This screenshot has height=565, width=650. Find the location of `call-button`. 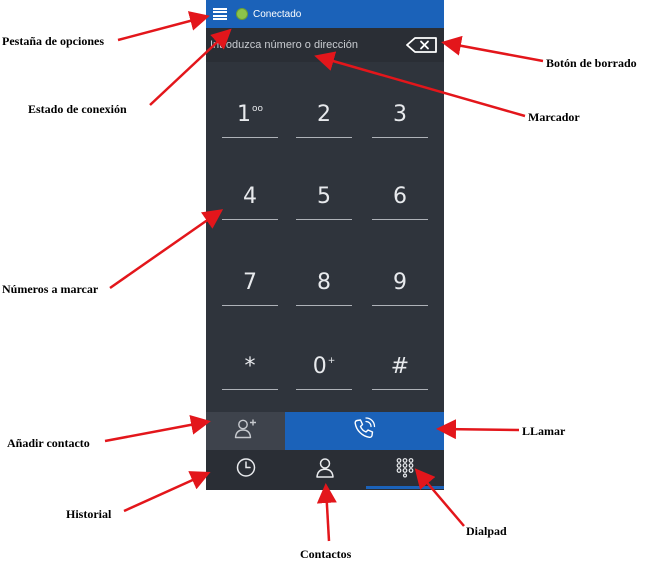

call-button is located at coordinates (364, 431).